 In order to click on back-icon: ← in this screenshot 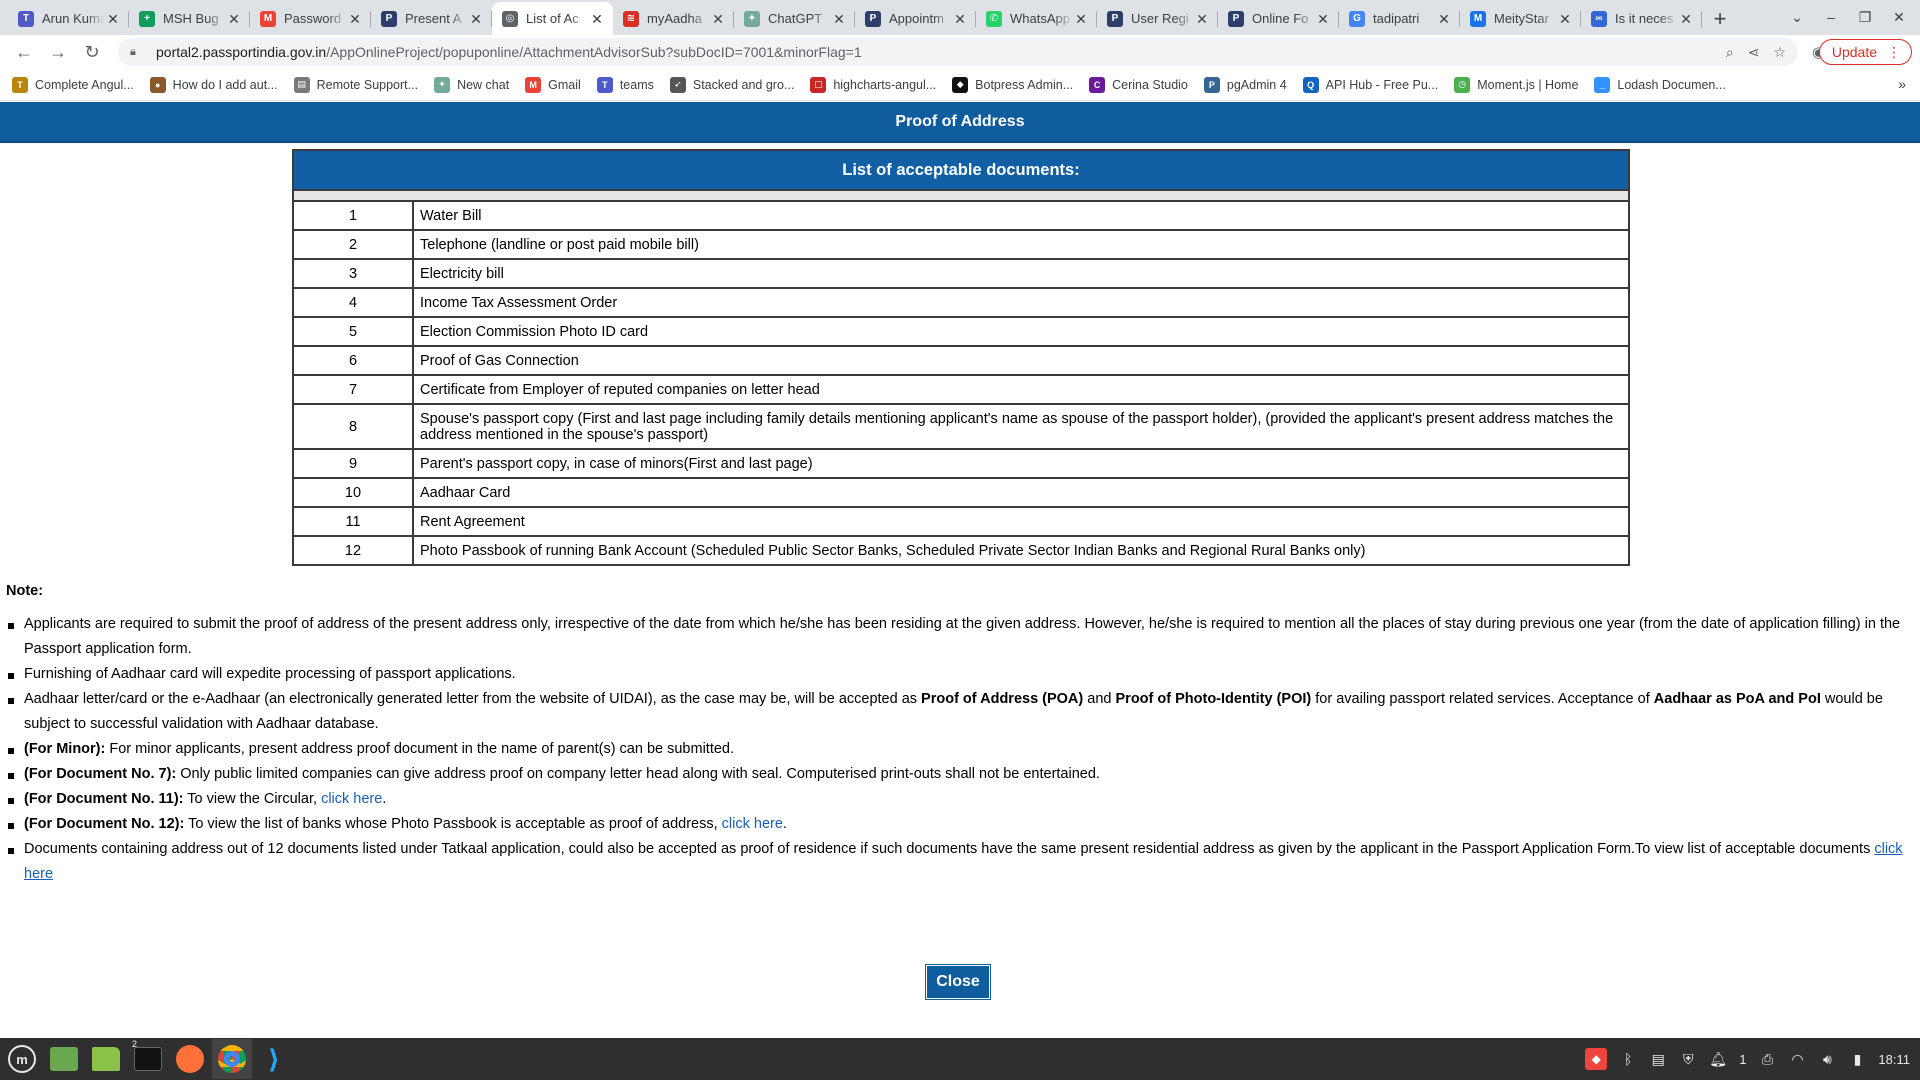, I will do `click(24, 52)`.